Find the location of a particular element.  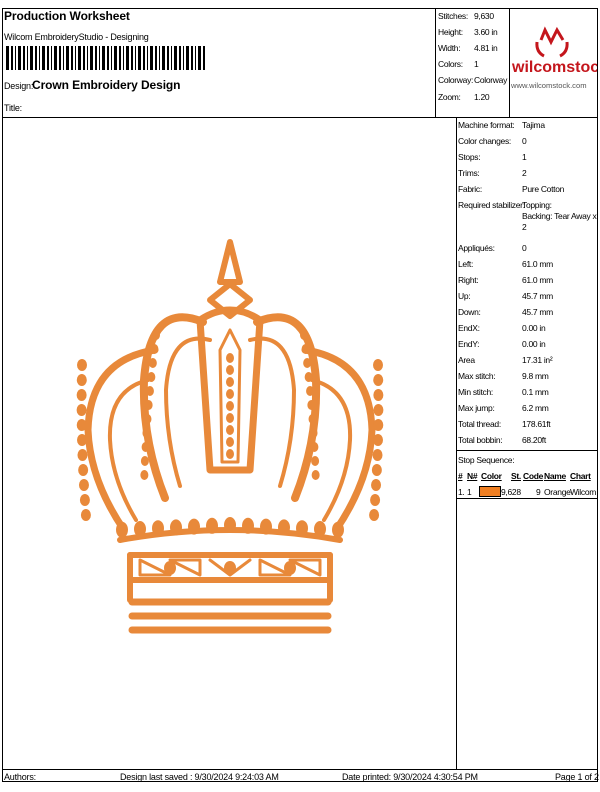

footer-page-number: Page 1 of 2 is located at coordinates (577, 777).